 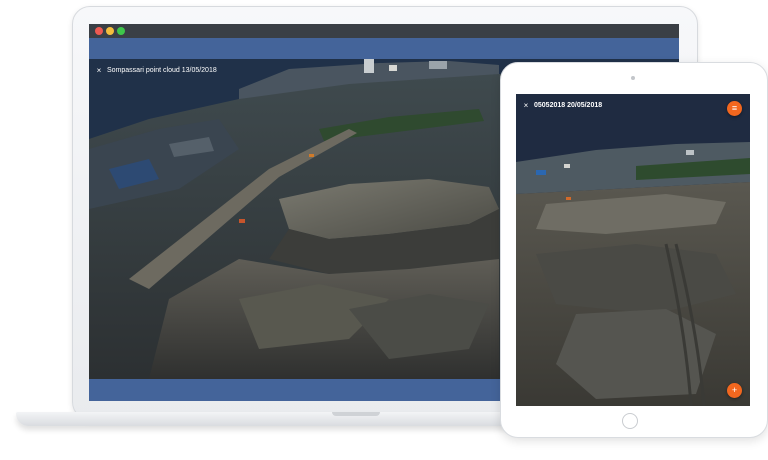 What do you see at coordinates (162, 70) in the screenshot?
I see `viewer-title: Sompassari point cloud 13/05/2018` at bounding box center [162, 70].